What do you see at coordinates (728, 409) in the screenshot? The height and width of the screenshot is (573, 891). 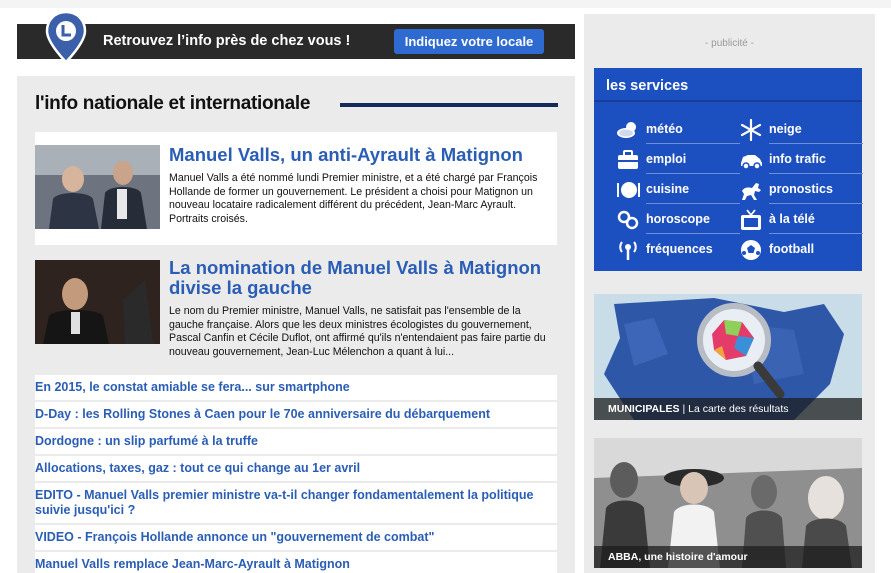 I see `promo-caption: MUNICIPALES | La carte des résultats` at bounding box center [728, 409].